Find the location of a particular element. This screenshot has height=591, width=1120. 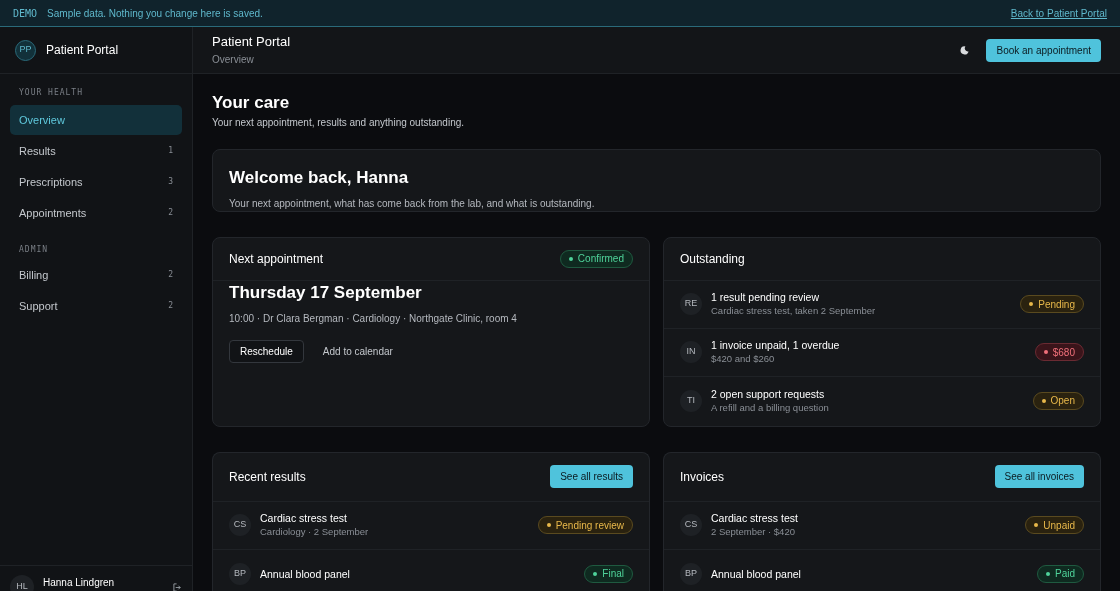

status-badge: Open is located at coordinates (1058, 400).